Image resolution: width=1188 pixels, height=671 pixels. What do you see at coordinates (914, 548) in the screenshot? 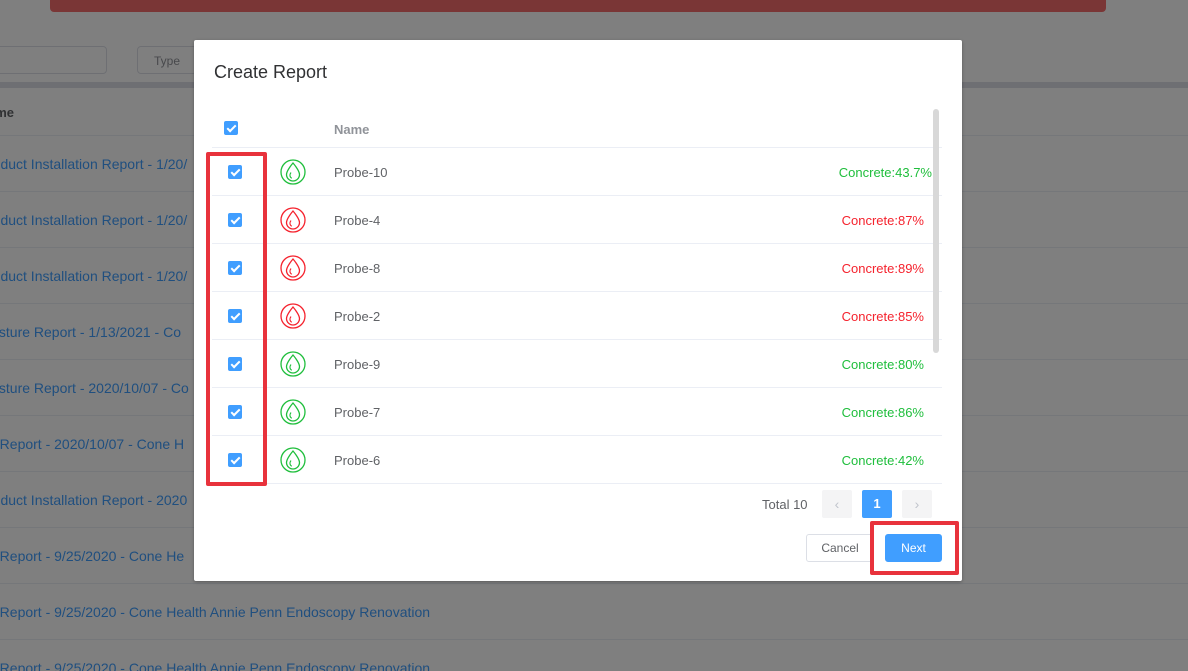
I see `next-button-highlight` at bounding box center [914, 548].